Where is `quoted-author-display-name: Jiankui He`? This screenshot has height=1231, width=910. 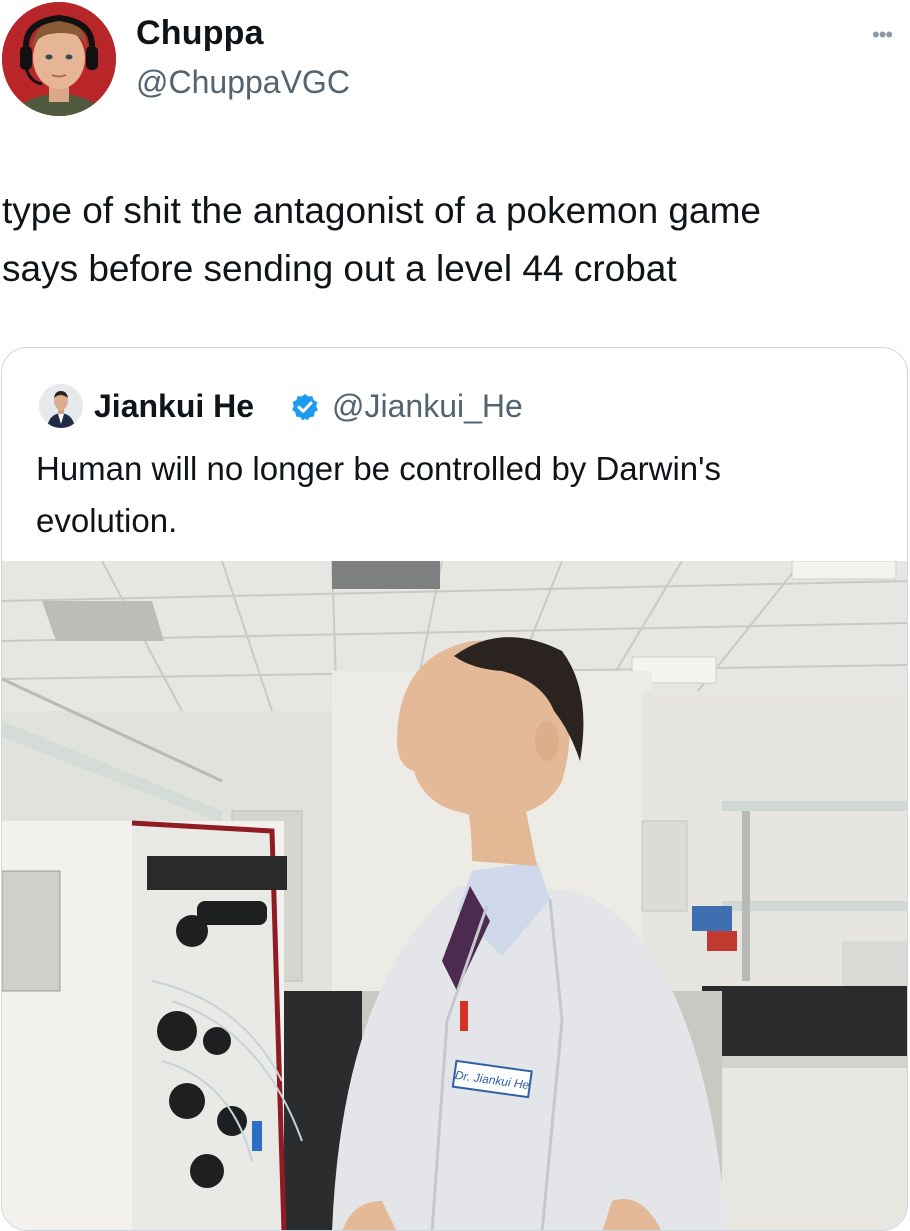
quoted-author-display-name: Jiankui He is located at coordinates (174, 406).